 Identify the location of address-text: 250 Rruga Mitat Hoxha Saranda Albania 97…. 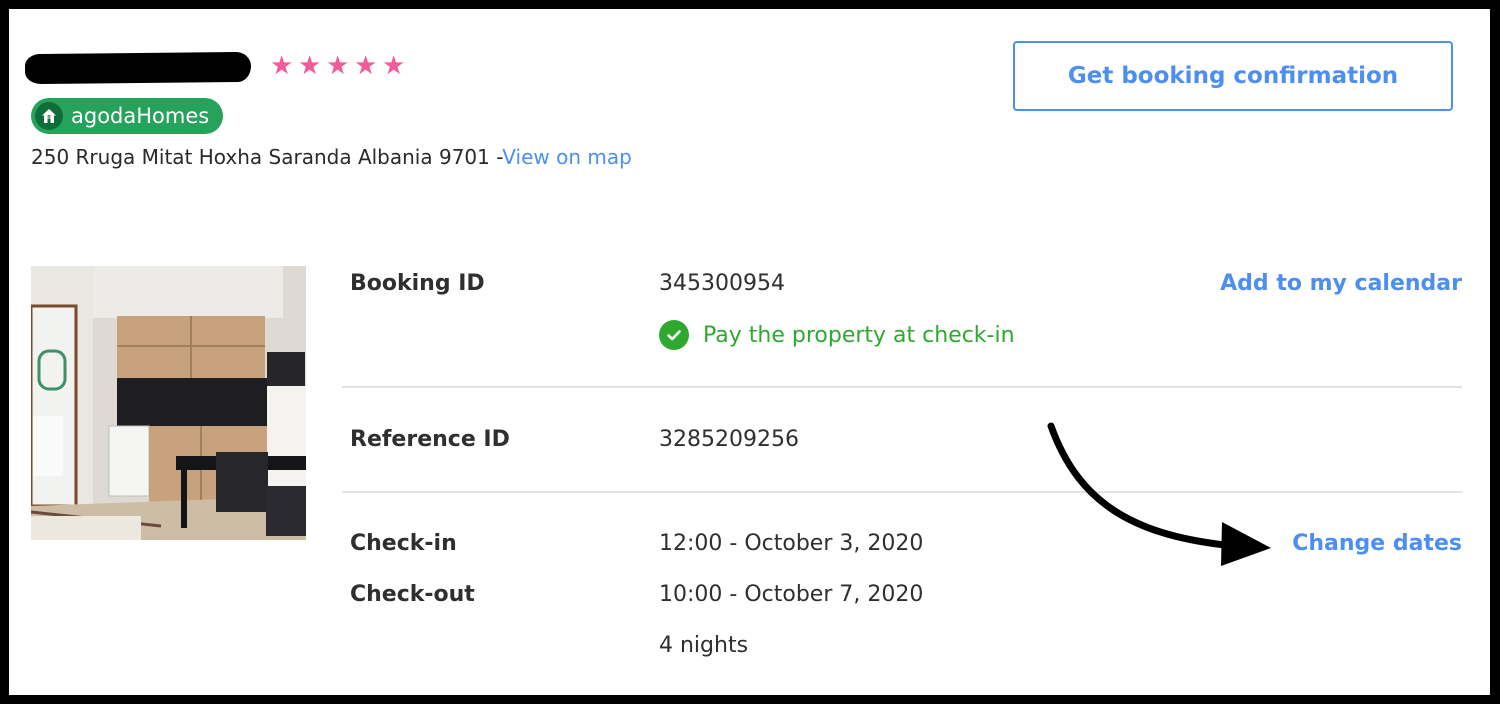
(267, 157).